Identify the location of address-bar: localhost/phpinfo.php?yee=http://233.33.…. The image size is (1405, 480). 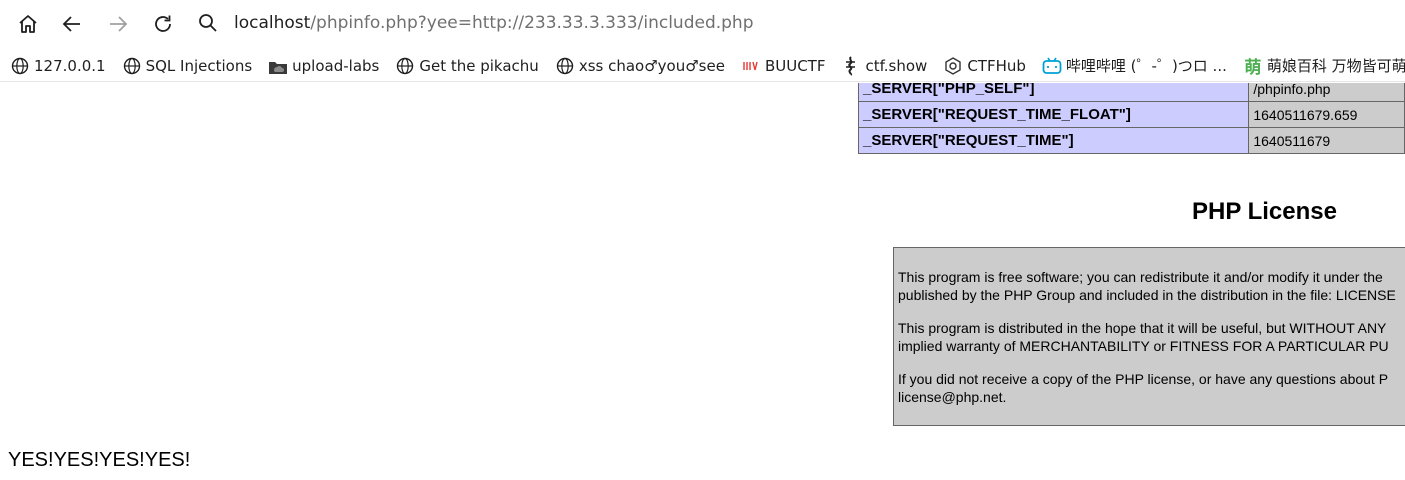
(696, 23).